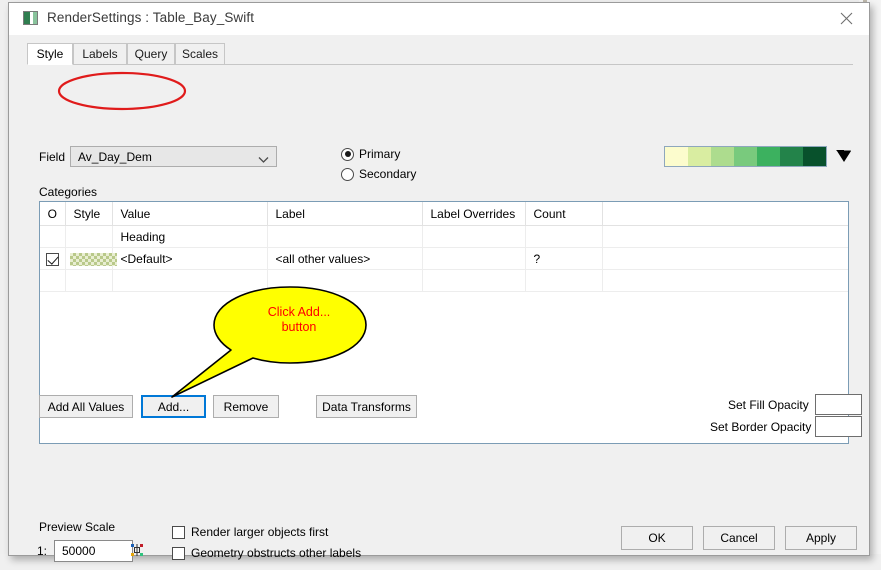 The height and width of the screenshot is (570, 881). I want to click on table-row: Heading, so click(444, 236).